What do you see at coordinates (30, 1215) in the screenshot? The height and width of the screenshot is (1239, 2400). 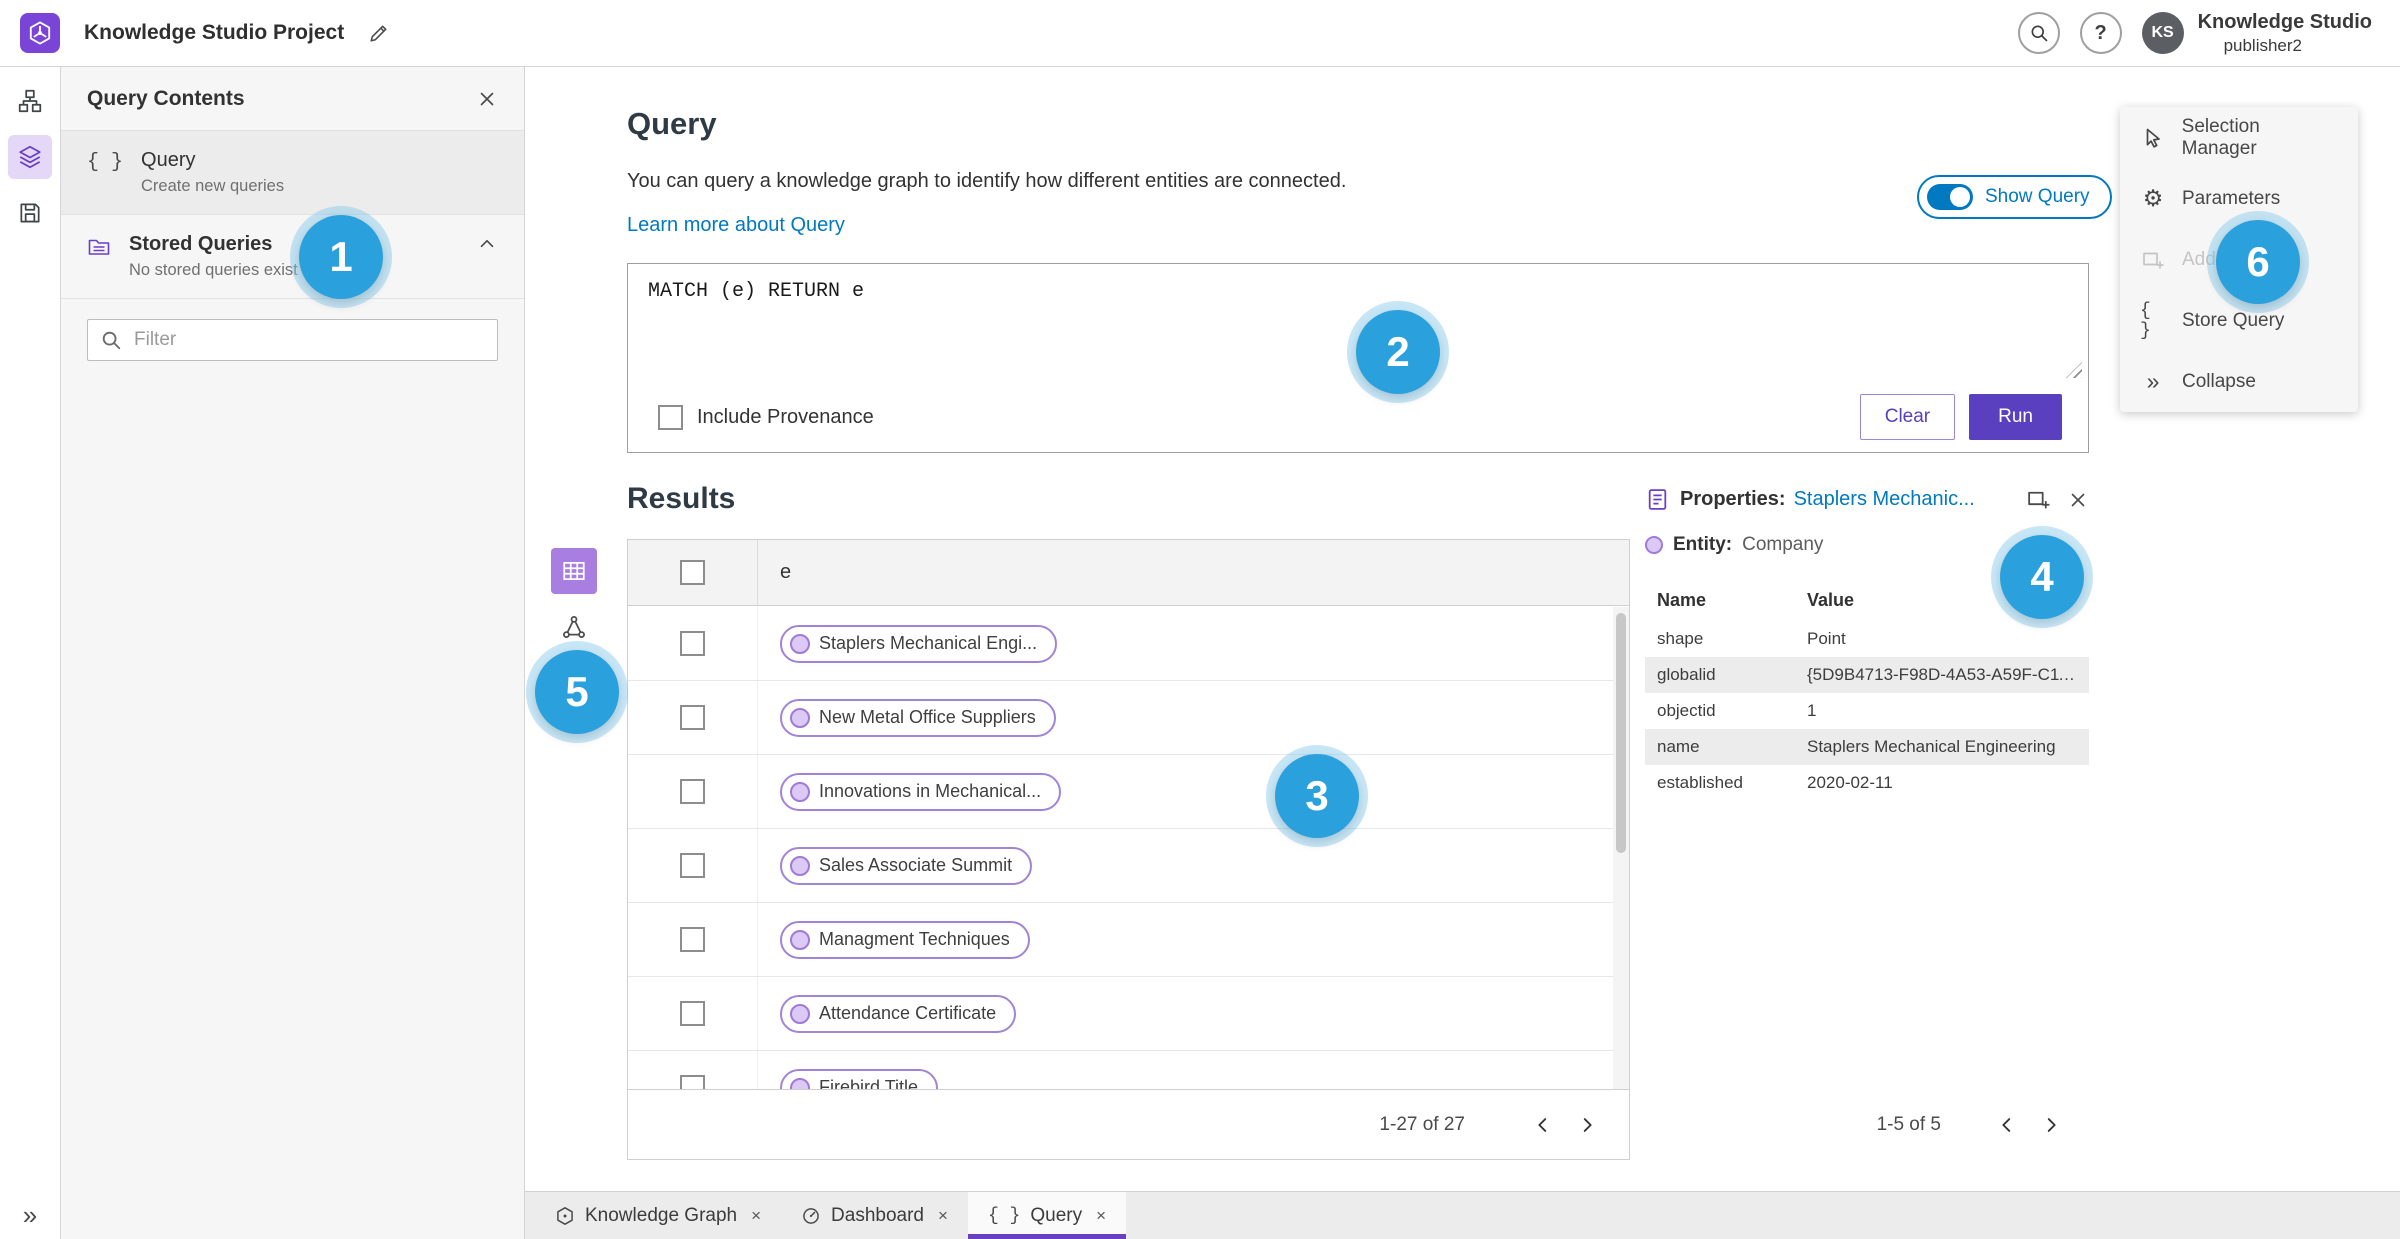 I see `rail-expand-button: »` at bounding box center [30, 1215].